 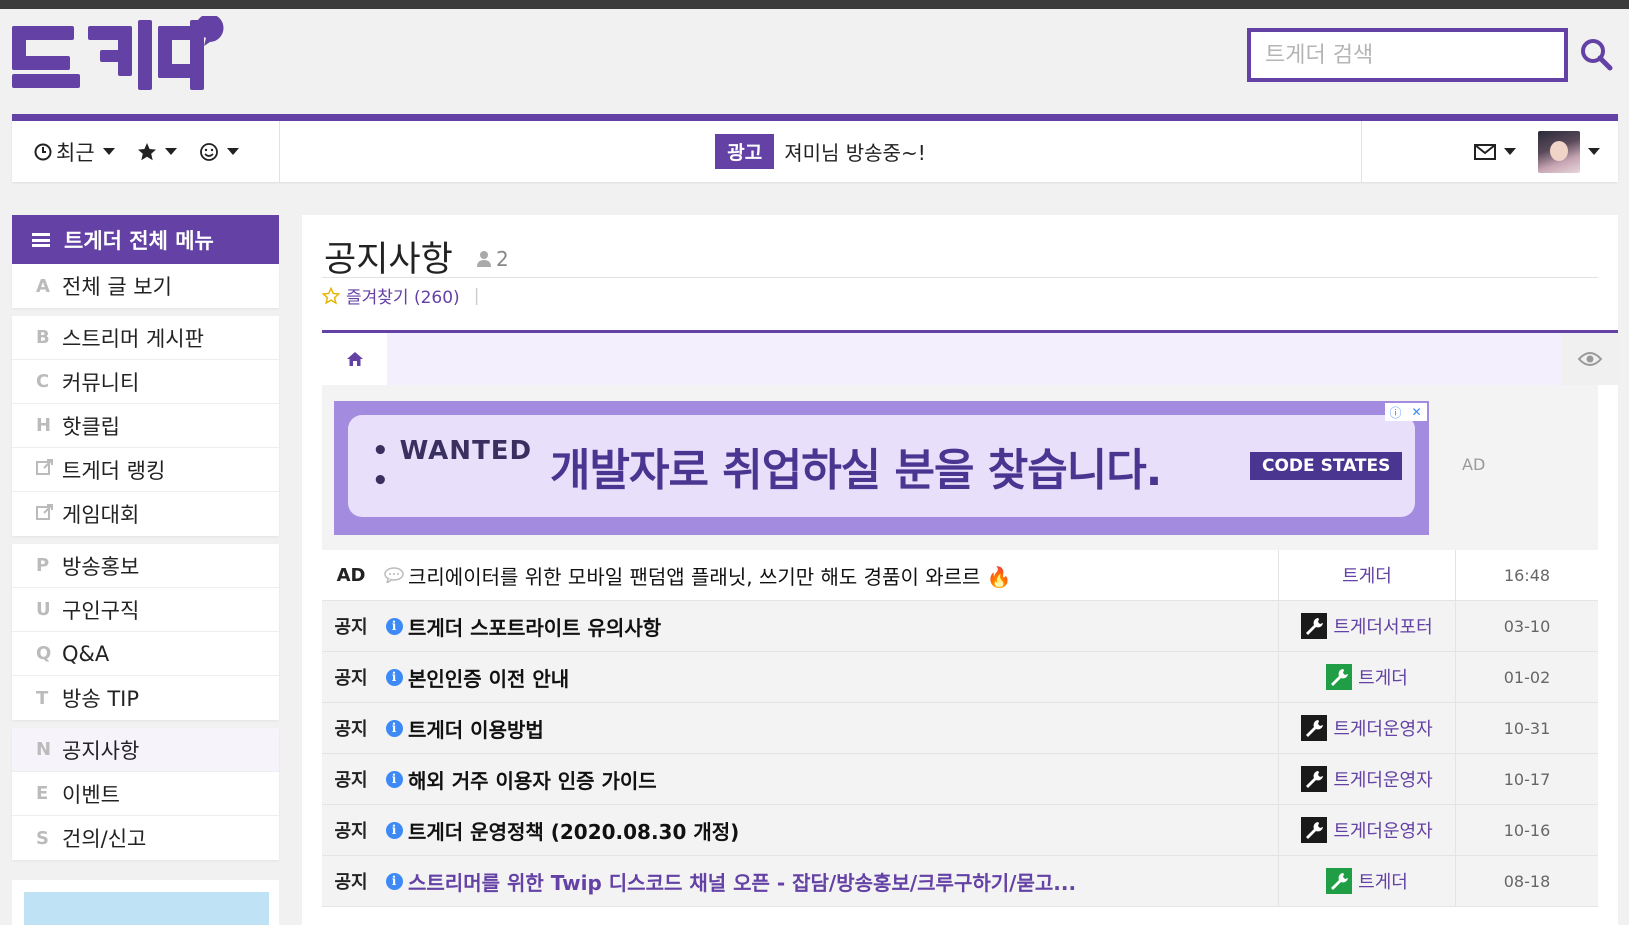 What do you see at coordinates (1416, 412) in the screenshot?
I see `close-icon: ✕` at bounding box center [1416, 412].